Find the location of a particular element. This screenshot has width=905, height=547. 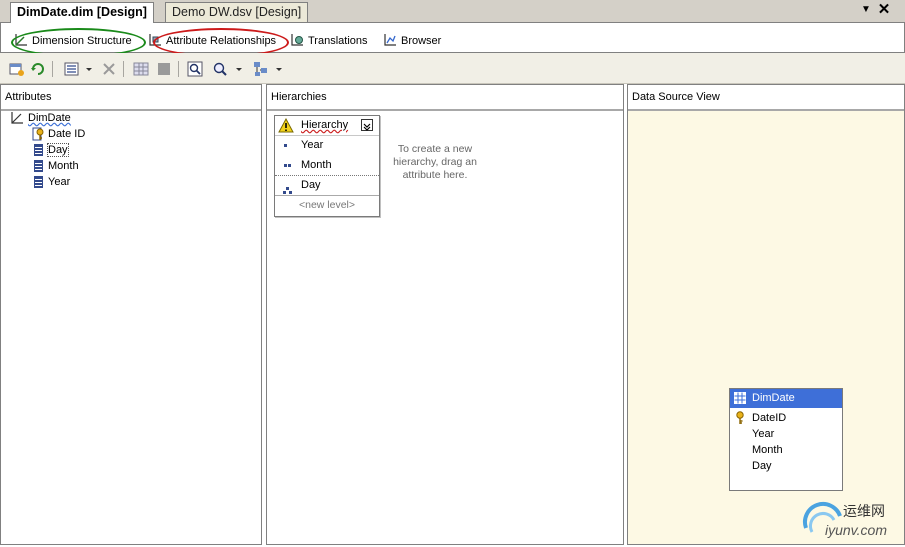

show-attributes-icon is located at coordinates (72, 69).